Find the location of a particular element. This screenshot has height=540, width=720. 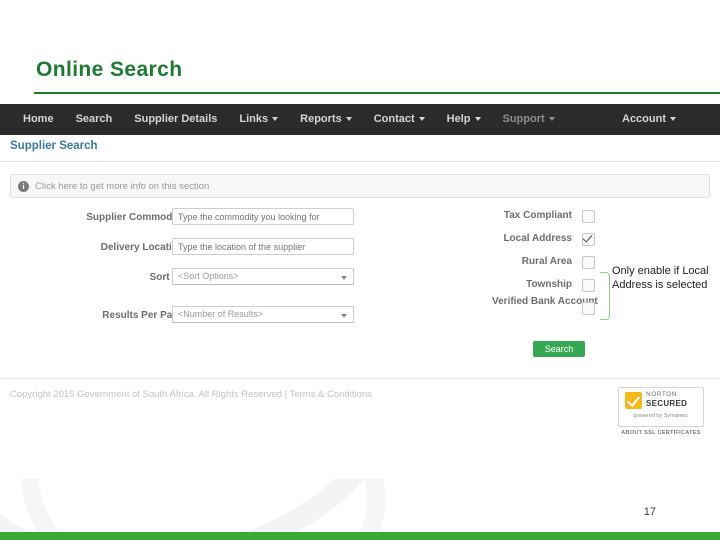

norton-badge-top: NORTON SECURED is located at coordinates (660, 400).